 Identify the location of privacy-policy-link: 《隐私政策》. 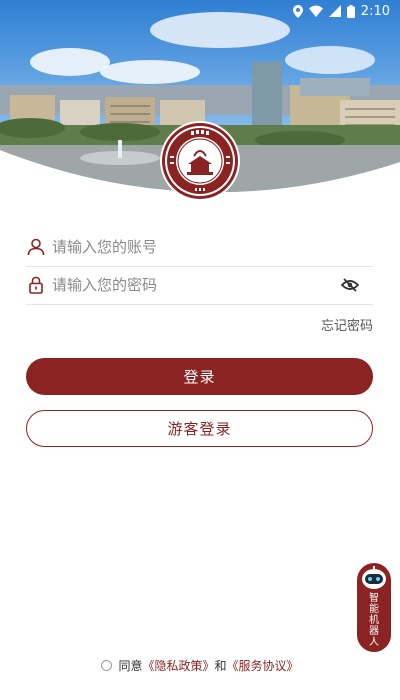
(178, 665).